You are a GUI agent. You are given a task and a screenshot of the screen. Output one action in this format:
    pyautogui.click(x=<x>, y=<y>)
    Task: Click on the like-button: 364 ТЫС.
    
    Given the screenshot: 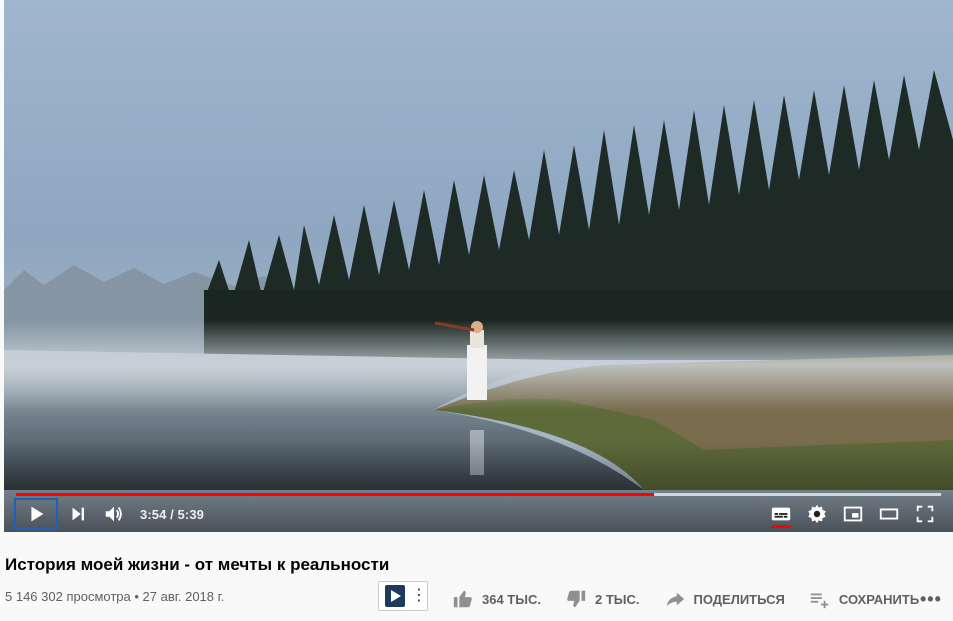 What is the action you would take?
    pyautogui.click(x=496, y=599)
    